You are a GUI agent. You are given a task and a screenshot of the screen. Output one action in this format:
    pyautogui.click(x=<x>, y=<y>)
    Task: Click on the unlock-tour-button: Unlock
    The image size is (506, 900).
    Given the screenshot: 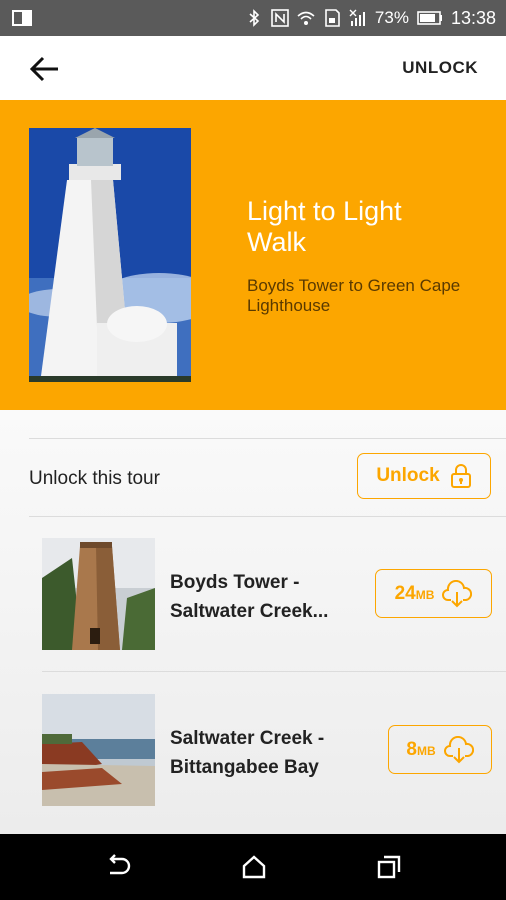 What is the action you would take?
    pyautogui.click(x=424, y=476)
    